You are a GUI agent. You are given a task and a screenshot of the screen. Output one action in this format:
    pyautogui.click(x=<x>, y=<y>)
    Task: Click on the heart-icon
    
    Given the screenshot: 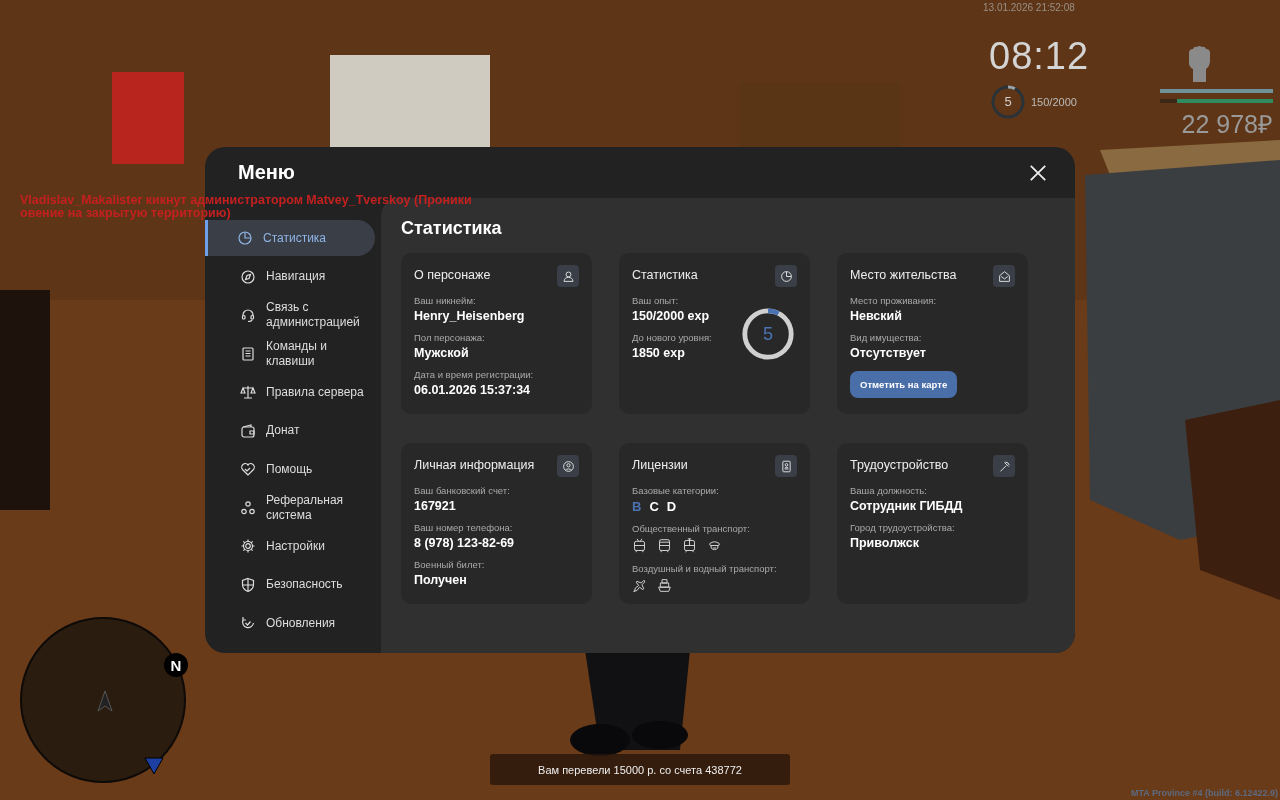 What is the action you would take?
    pyautogui.click(x=248, y=469)
    